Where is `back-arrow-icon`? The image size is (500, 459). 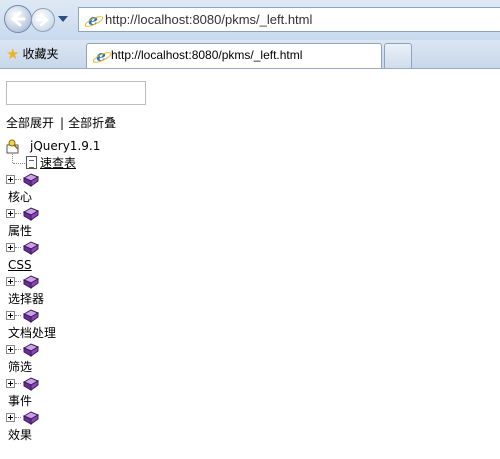
back-arrow-icon is located at coordinates (18, 19).